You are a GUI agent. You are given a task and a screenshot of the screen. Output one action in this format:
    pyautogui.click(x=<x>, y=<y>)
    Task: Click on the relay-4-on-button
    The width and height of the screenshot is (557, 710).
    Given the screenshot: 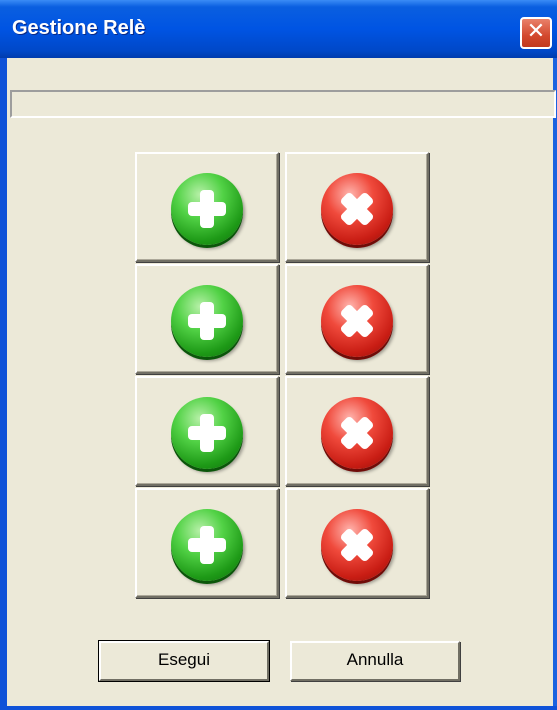 What is the action you would take?
    pyautogui.click(x=207, y=543)
    